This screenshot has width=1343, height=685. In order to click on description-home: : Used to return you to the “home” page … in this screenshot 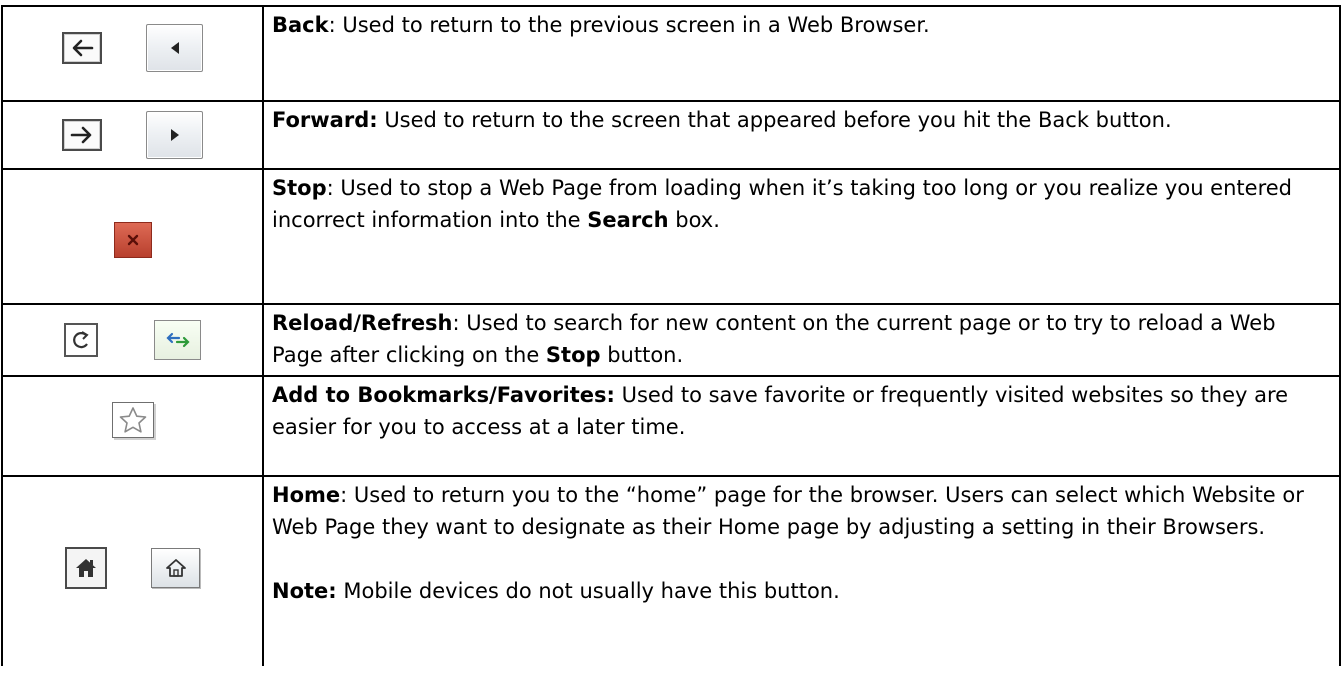, I will do `click(788, 511)`.